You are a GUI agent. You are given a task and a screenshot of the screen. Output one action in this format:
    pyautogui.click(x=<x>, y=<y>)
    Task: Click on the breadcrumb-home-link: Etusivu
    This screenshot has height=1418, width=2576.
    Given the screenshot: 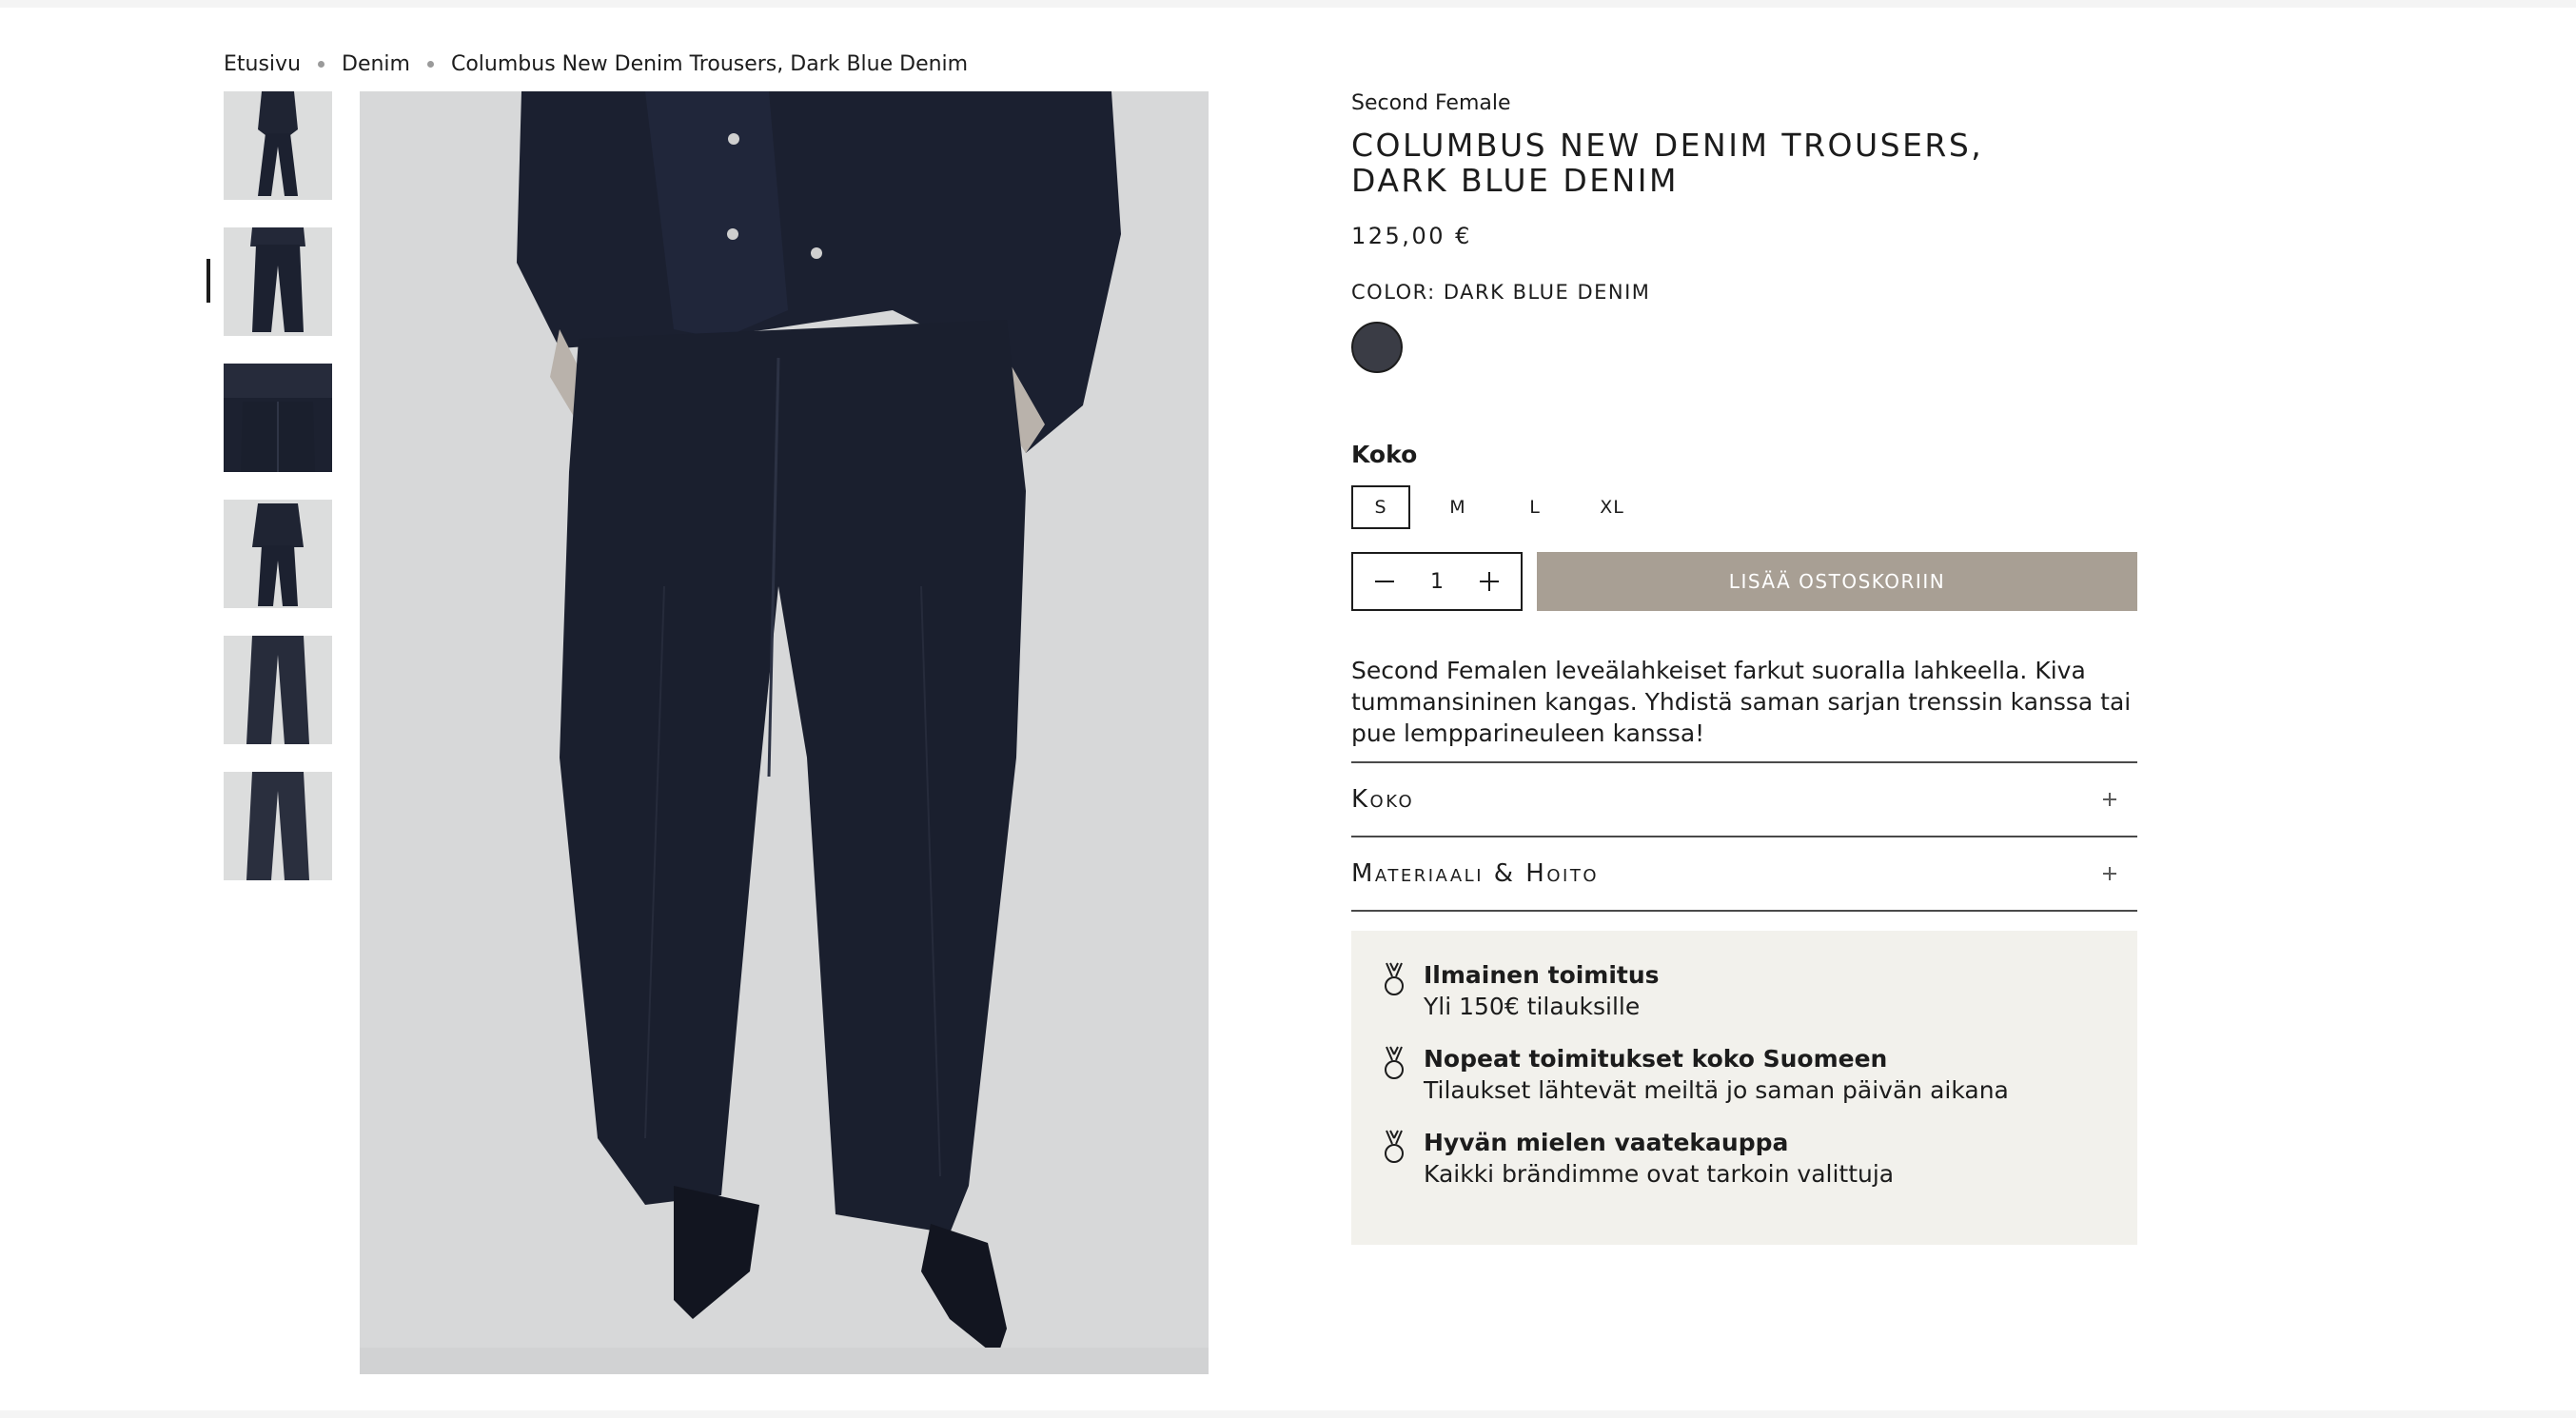 What is the action you would take?
    pyautogui.click(x=262, y=64)
    